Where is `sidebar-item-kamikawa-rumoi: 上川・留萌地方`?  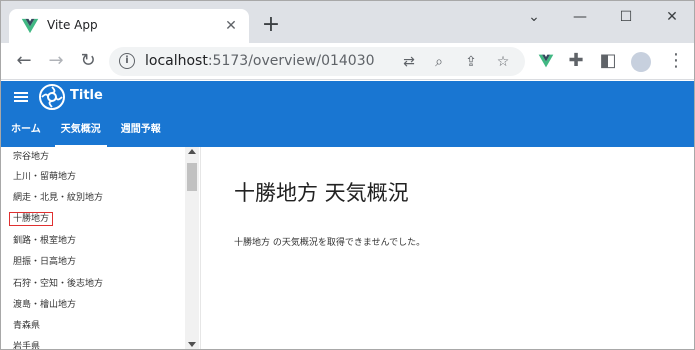
sidebar-item-kamikawa-rumoi: 上川・留萌地方 is located at coordinates (93, 177).